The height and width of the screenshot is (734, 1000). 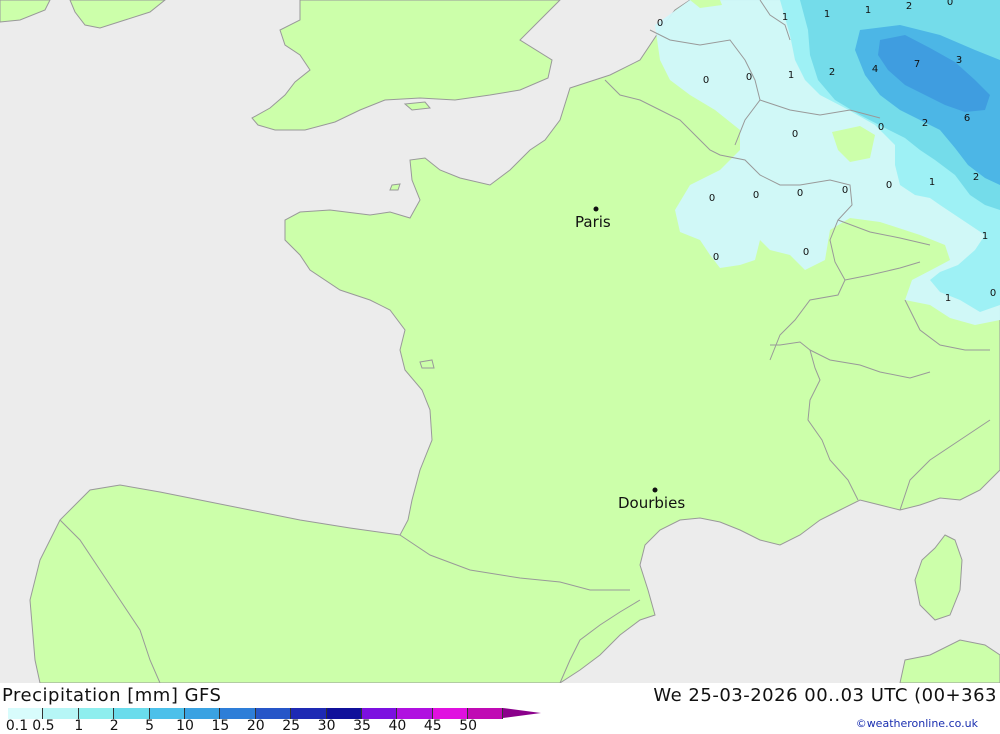 I want to click on legend-label: 45, so click(x=432, y=726).